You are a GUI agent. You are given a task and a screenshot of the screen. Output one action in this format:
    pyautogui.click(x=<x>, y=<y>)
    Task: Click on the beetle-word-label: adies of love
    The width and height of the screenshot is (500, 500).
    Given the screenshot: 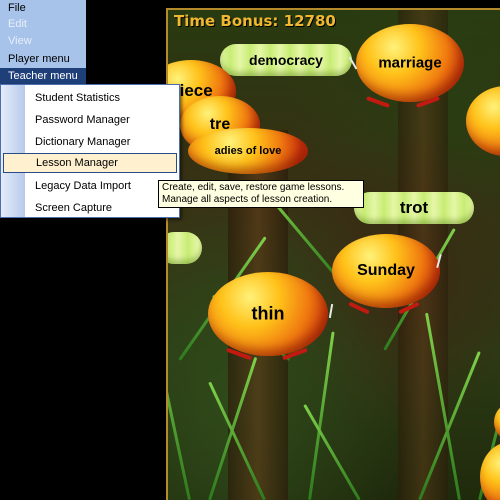 What is the action you would take?
    pyautogui.click(x=248, y=151)
    